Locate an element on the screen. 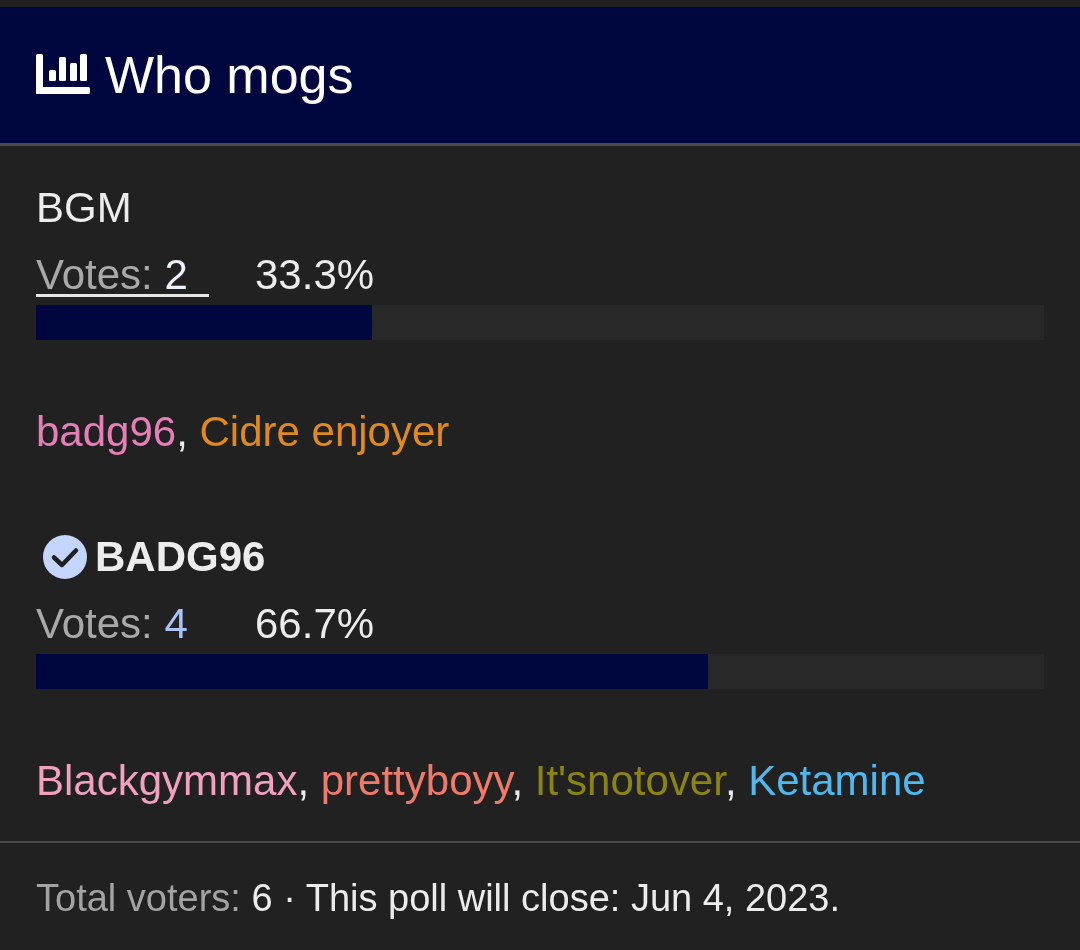  vote-percentage: 66.7% is located at coordinates (315, 623).